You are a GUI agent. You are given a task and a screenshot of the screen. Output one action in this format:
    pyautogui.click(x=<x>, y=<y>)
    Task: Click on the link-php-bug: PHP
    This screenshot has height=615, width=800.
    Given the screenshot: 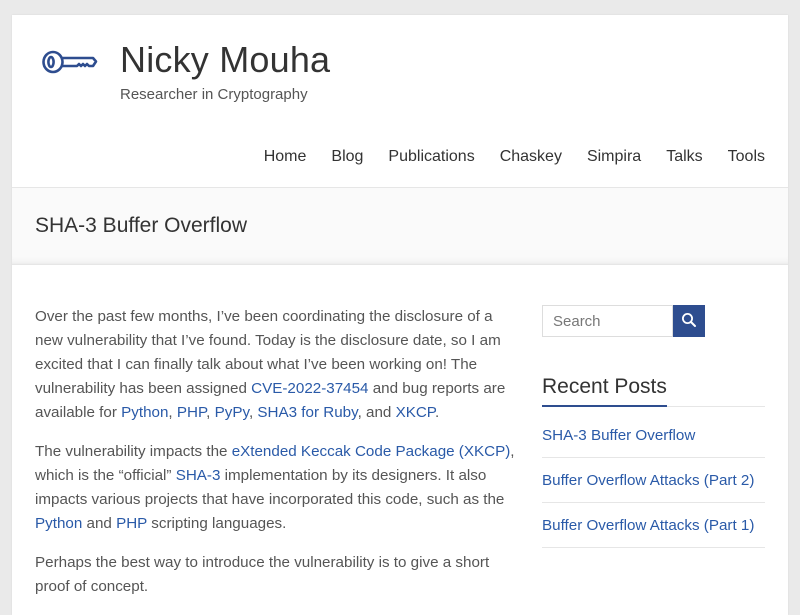 What is the action you would take?
    pyautogui.click(x=191, y=412)
    